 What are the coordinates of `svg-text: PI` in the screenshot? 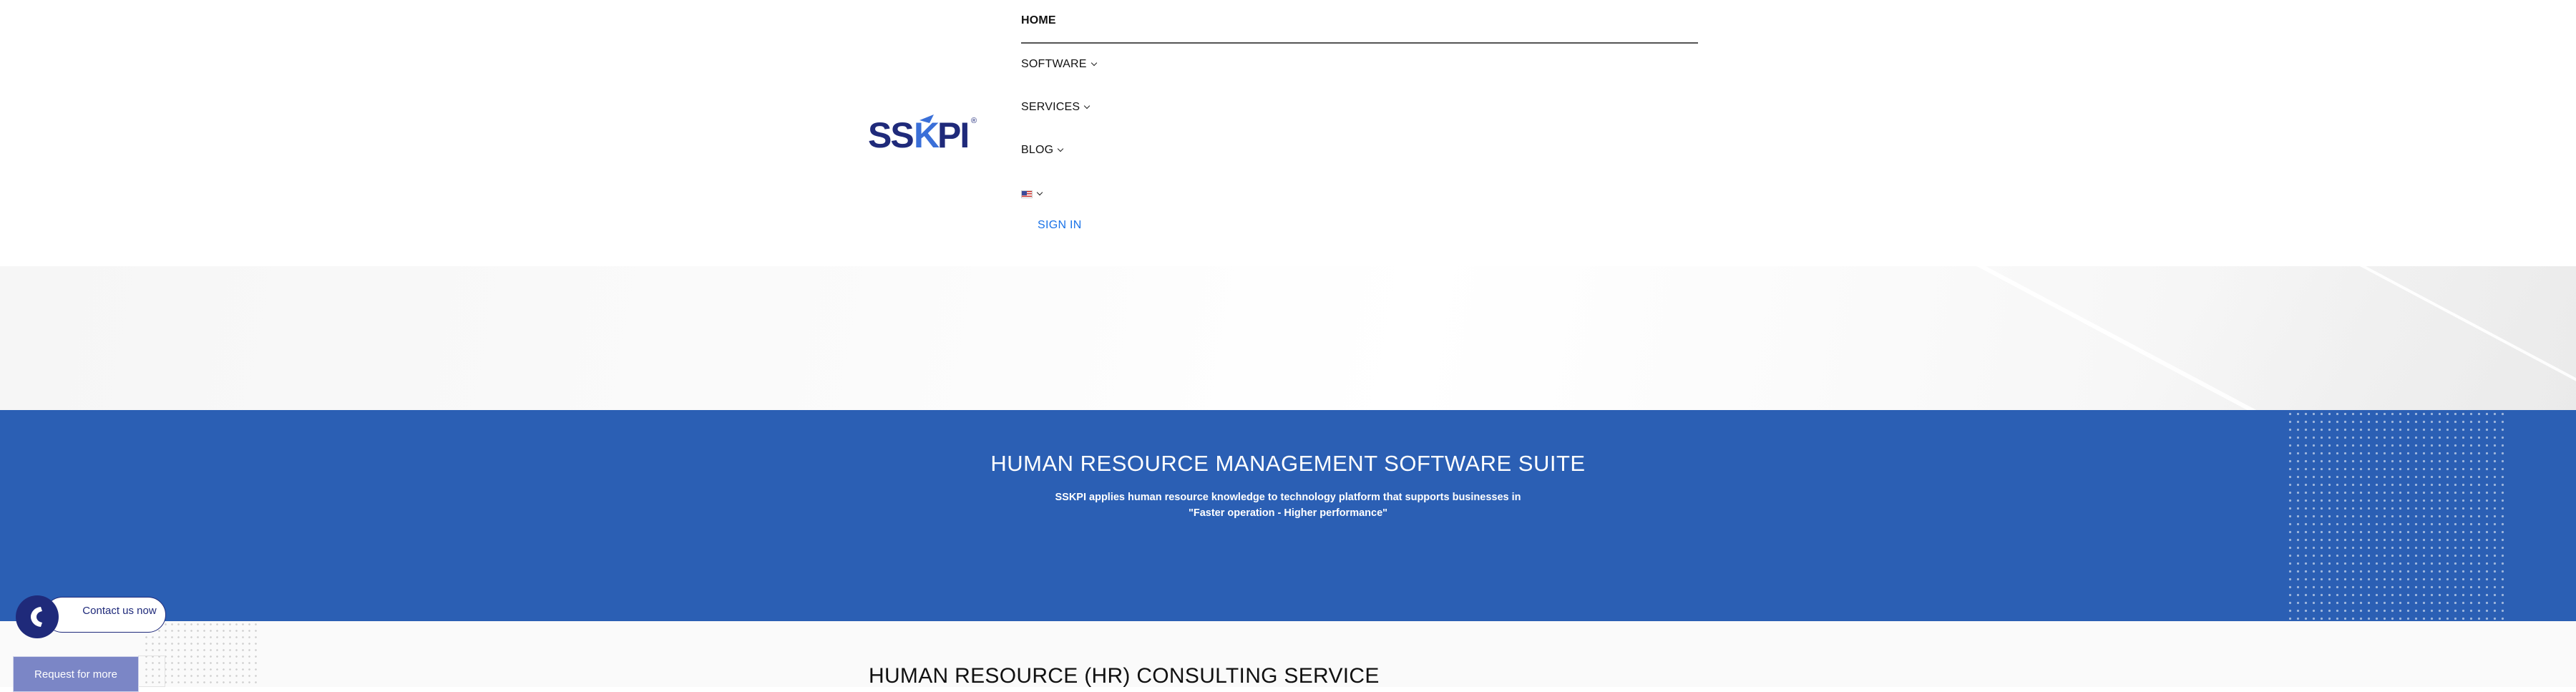 It's located at (952, 135).